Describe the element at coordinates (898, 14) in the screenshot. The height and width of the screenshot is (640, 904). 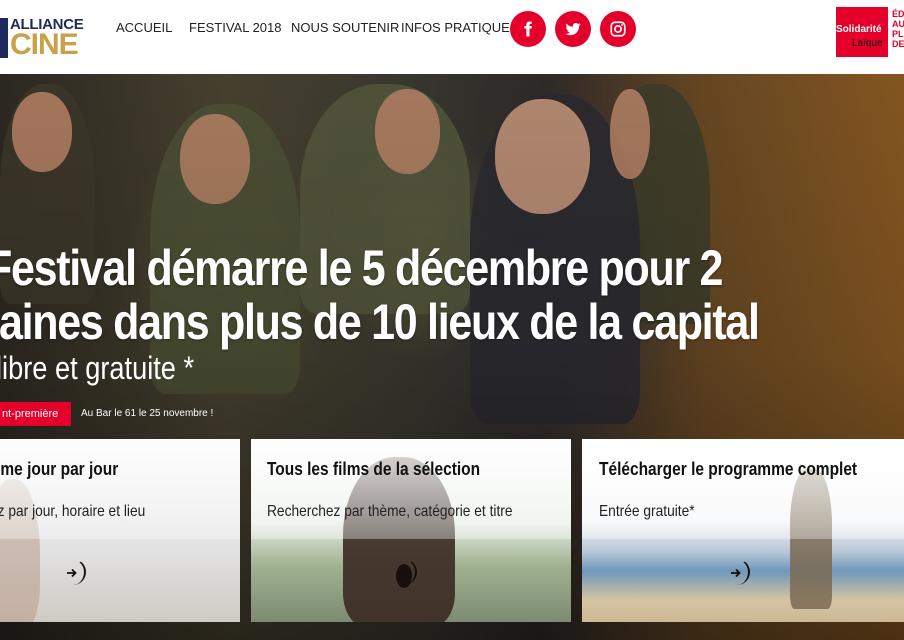
I see `partner-side-line: ÉD` at that location.